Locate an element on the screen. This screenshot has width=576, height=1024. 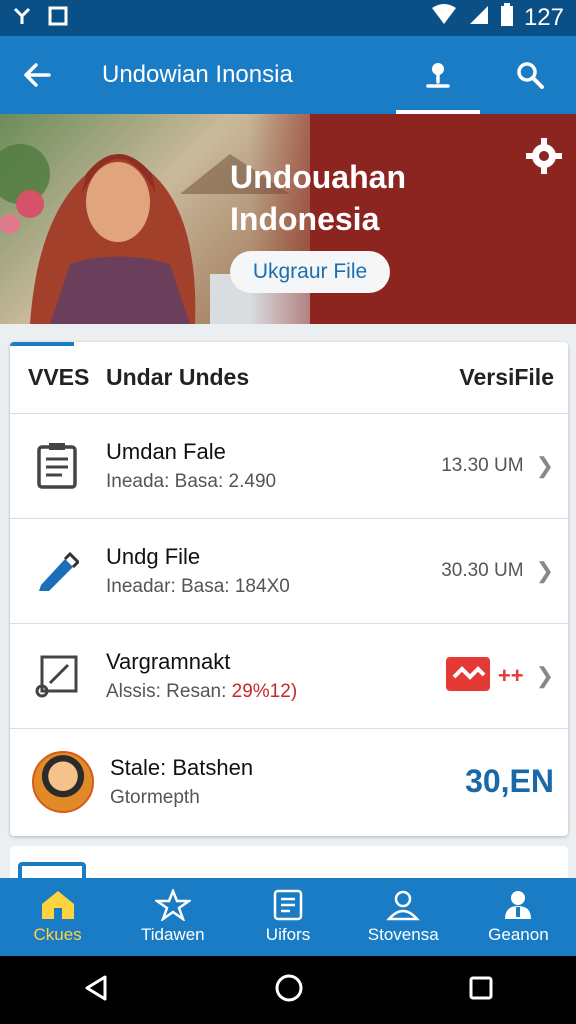
nav-item-tidawen: Tidawen is located at coordinates (172, 917).